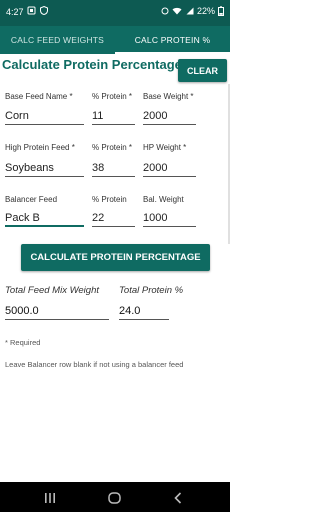 This screenshot has height=512, width=320. Describe the element at coordinates (31, 199) in the screenshot. I see `balancer-feed-label: Balancer Feed` at that location.